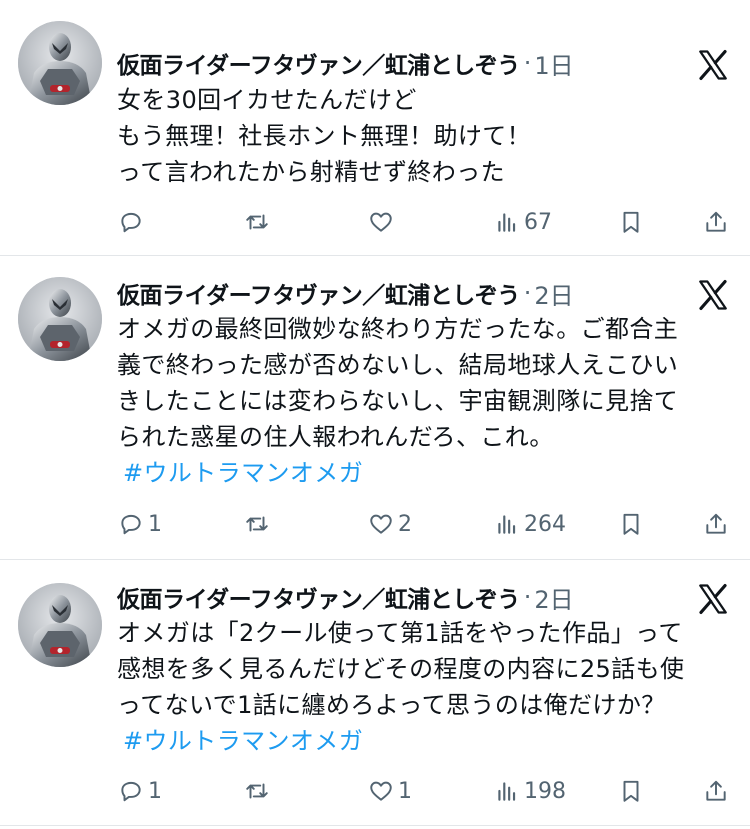  I want to click on like-button, so click(383, 222).